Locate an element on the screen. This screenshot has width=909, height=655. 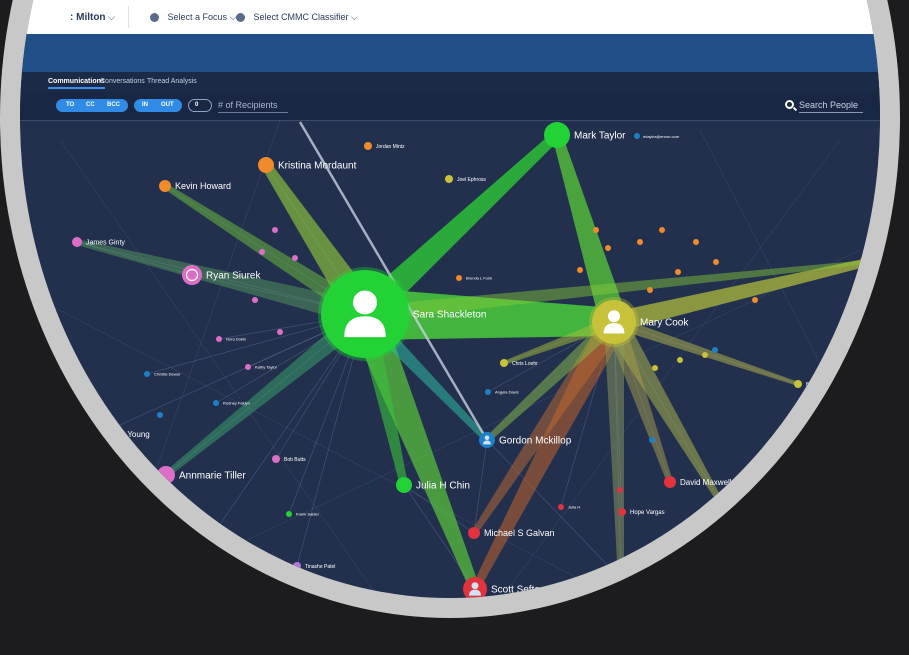
node-hope-vargas is located at coordinates (622, 512).